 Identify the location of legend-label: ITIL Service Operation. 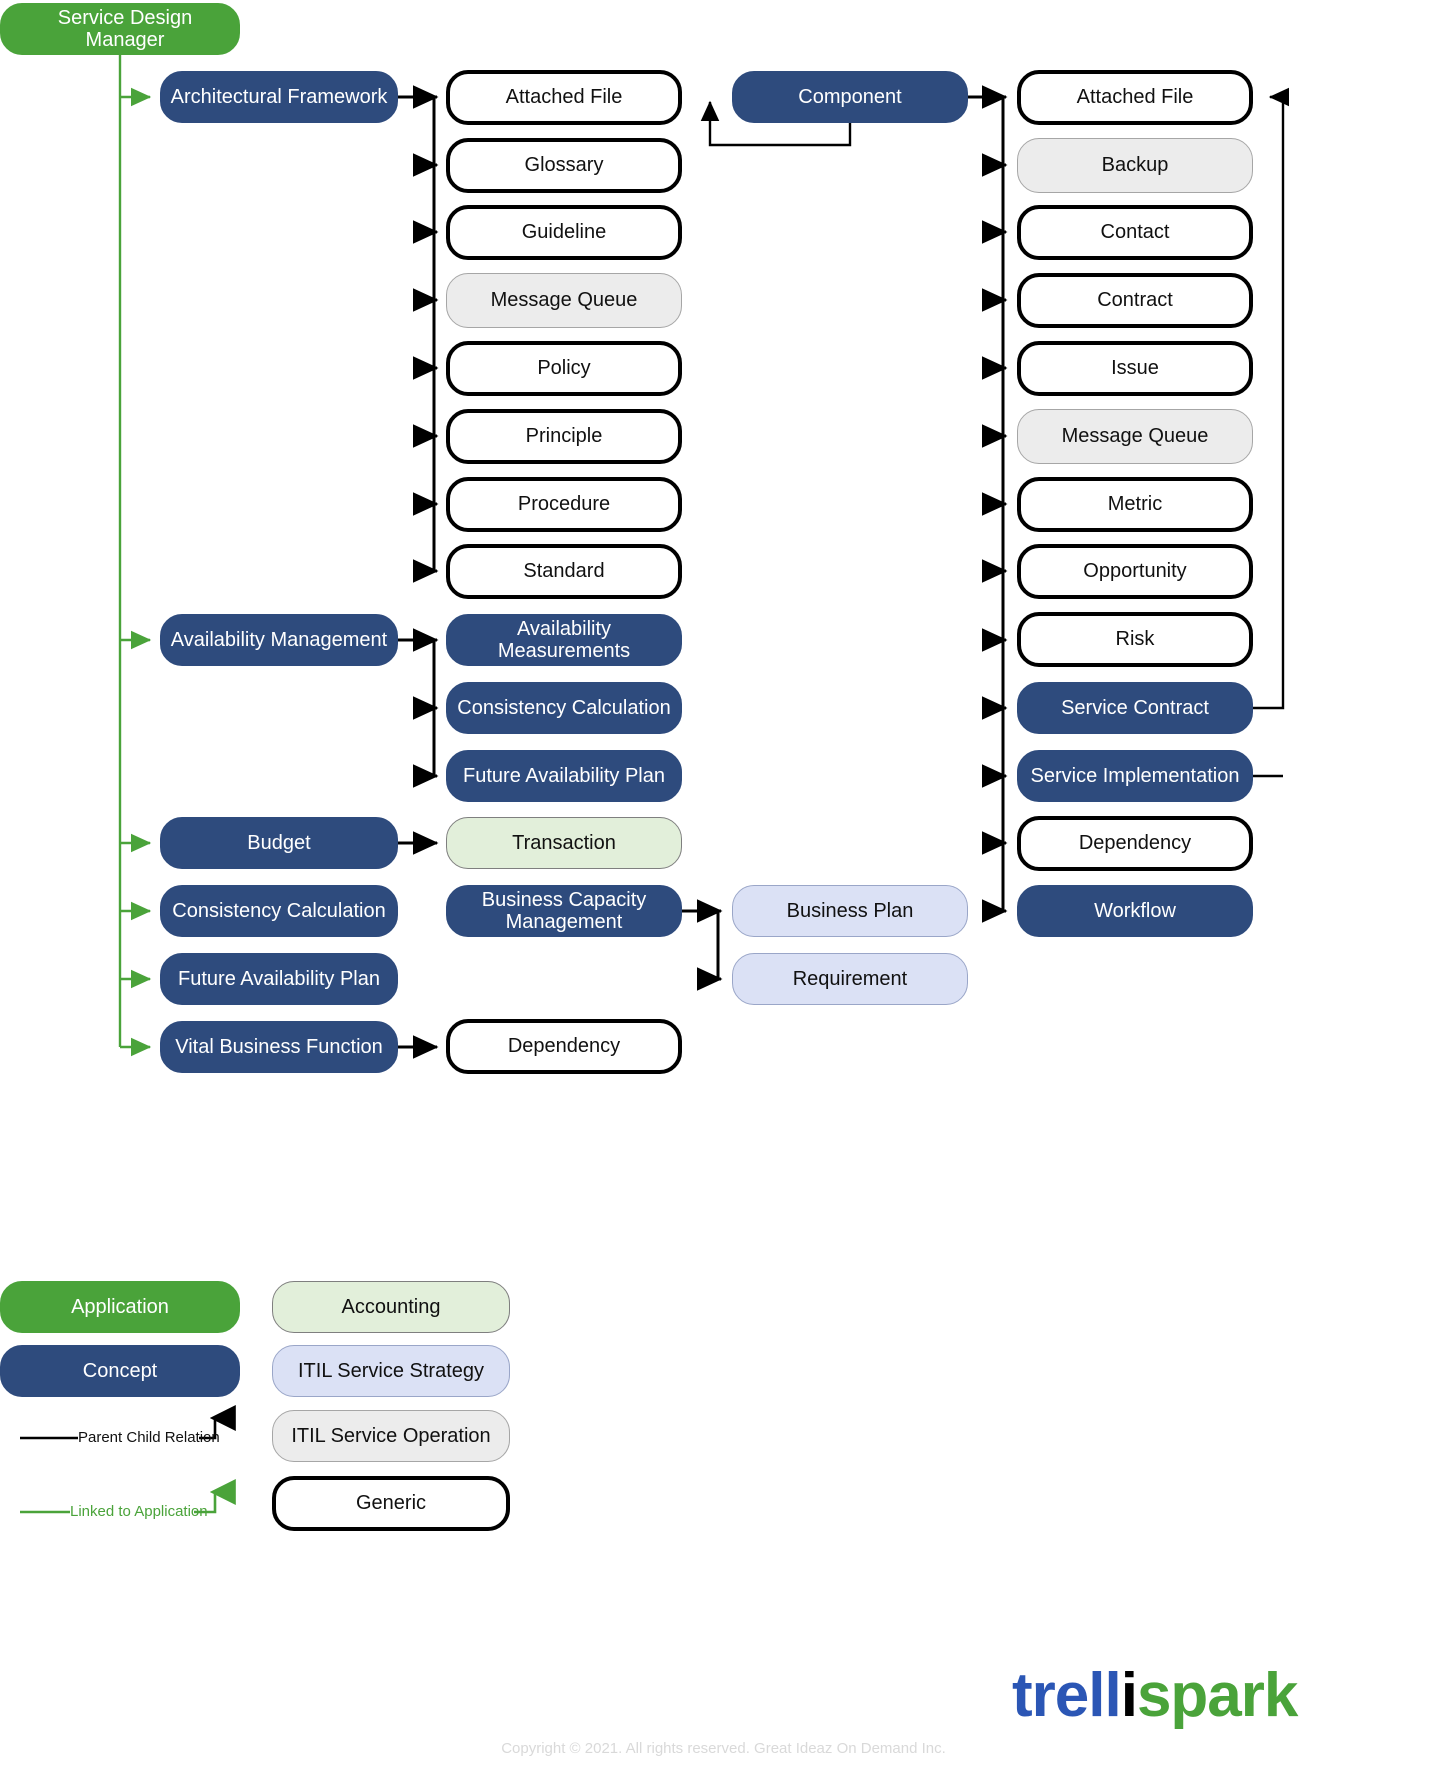
(391, 1435).